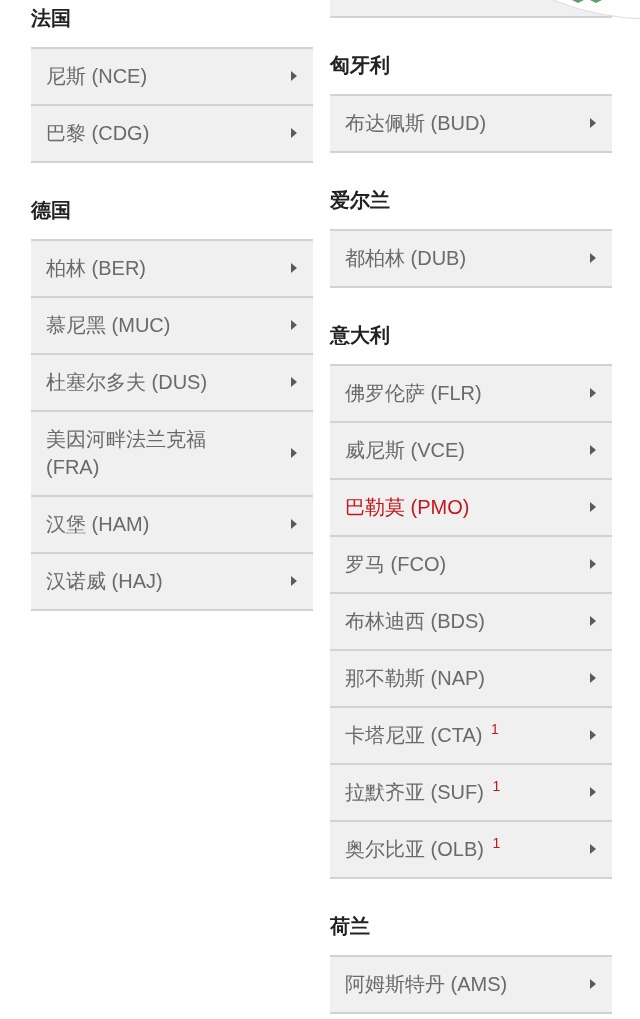 The width and height of the screenshot is (640, 1019). What do you see at coordinates (471, 734) in the screenshot?
I see `airport-link: 卡塔尼亚 (CTA) $^{1}$` at bounding box center [471, 734].